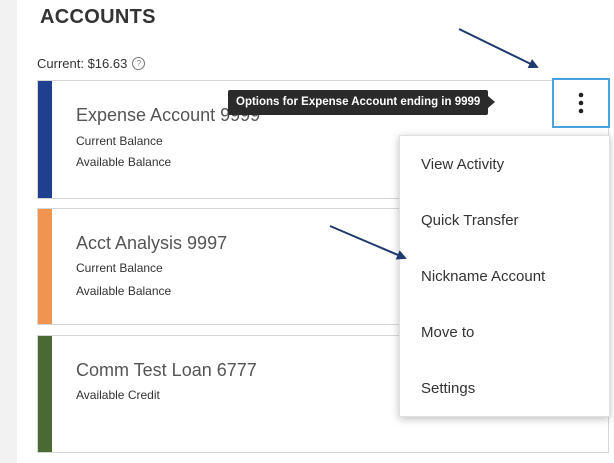  What do you see at coordinates (118, 395) in the screenshot?
I see `available-credit-label: Available Credit` at bounding box center [118, 395].